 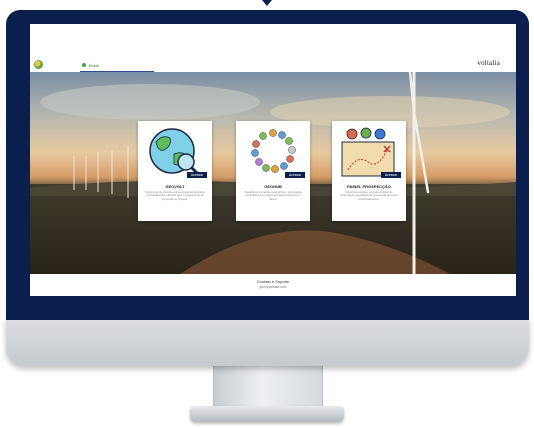 What do you see at coordinates (84, 65) in the screenshot?
I see `flag-icon` at bounding box center [84, 65].